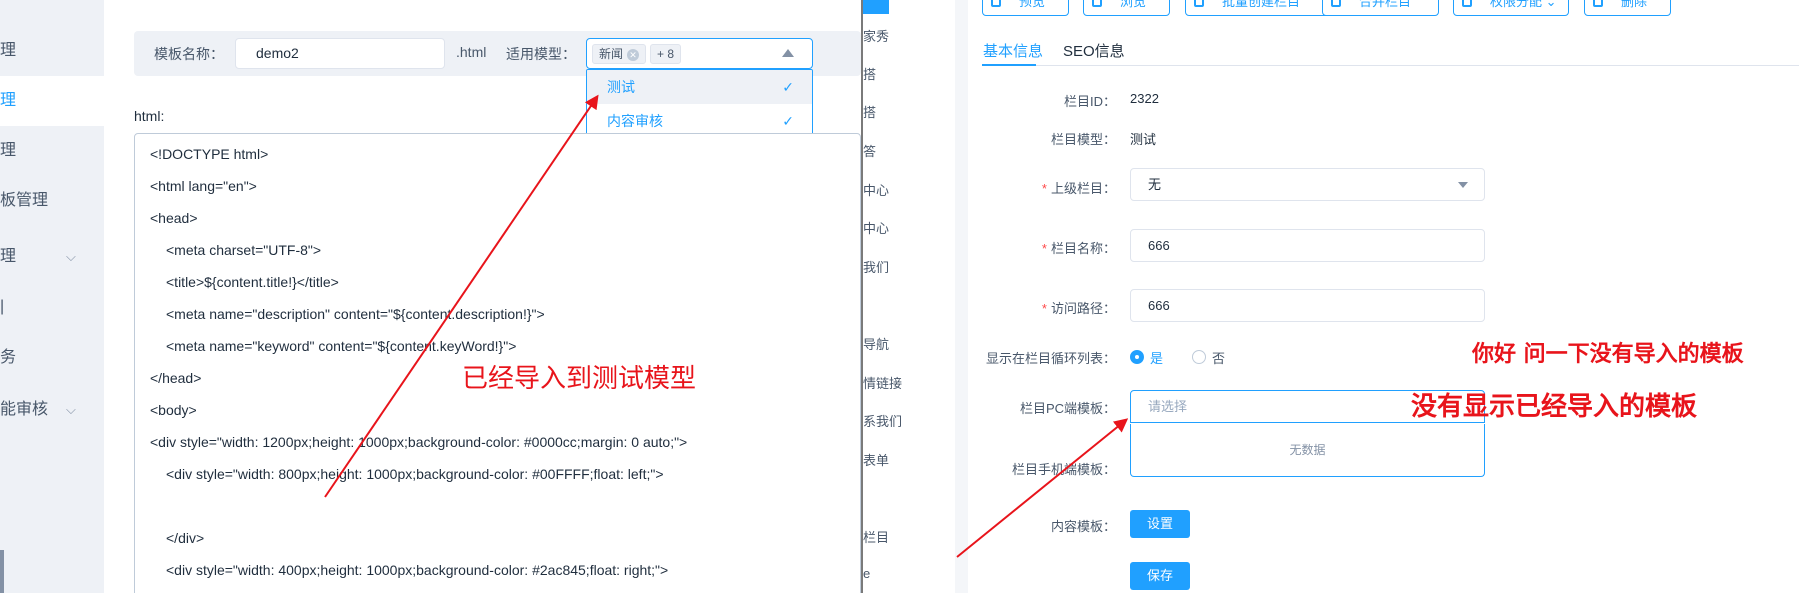  I want to click on save-button: 保存, so click(1160, 576).